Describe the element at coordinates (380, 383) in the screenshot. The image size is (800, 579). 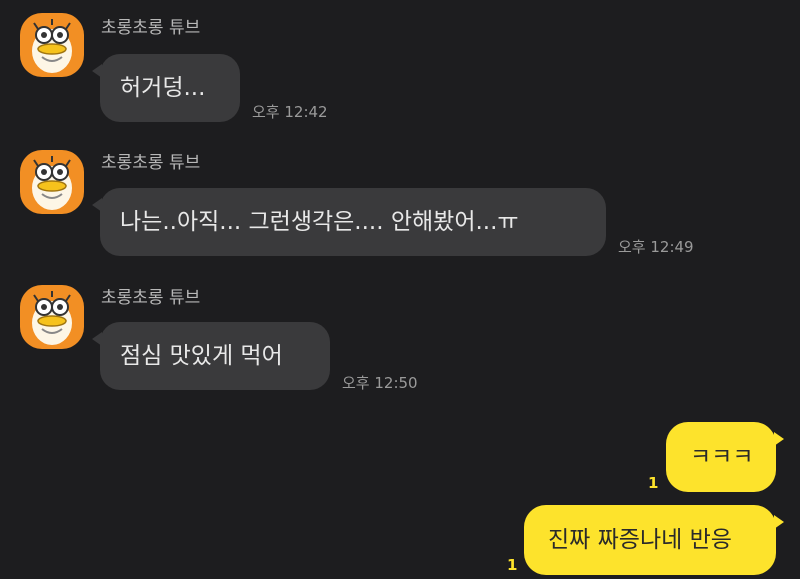
I see `message-time: 오후 12:50` at that location.